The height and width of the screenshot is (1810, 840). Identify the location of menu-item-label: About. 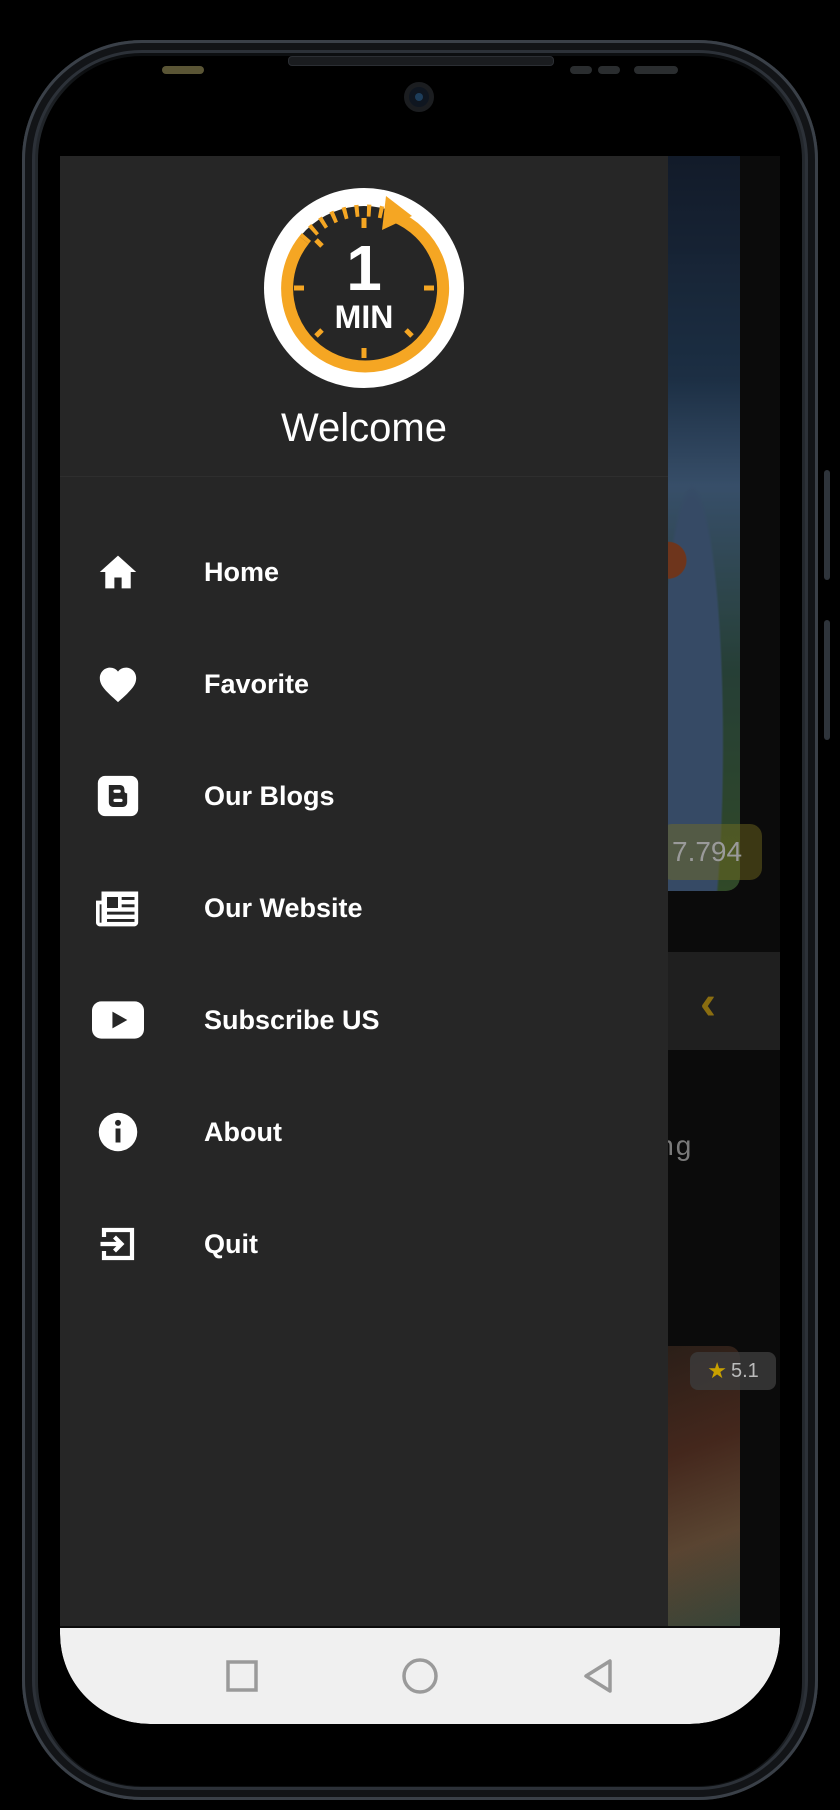
(243, 1131).